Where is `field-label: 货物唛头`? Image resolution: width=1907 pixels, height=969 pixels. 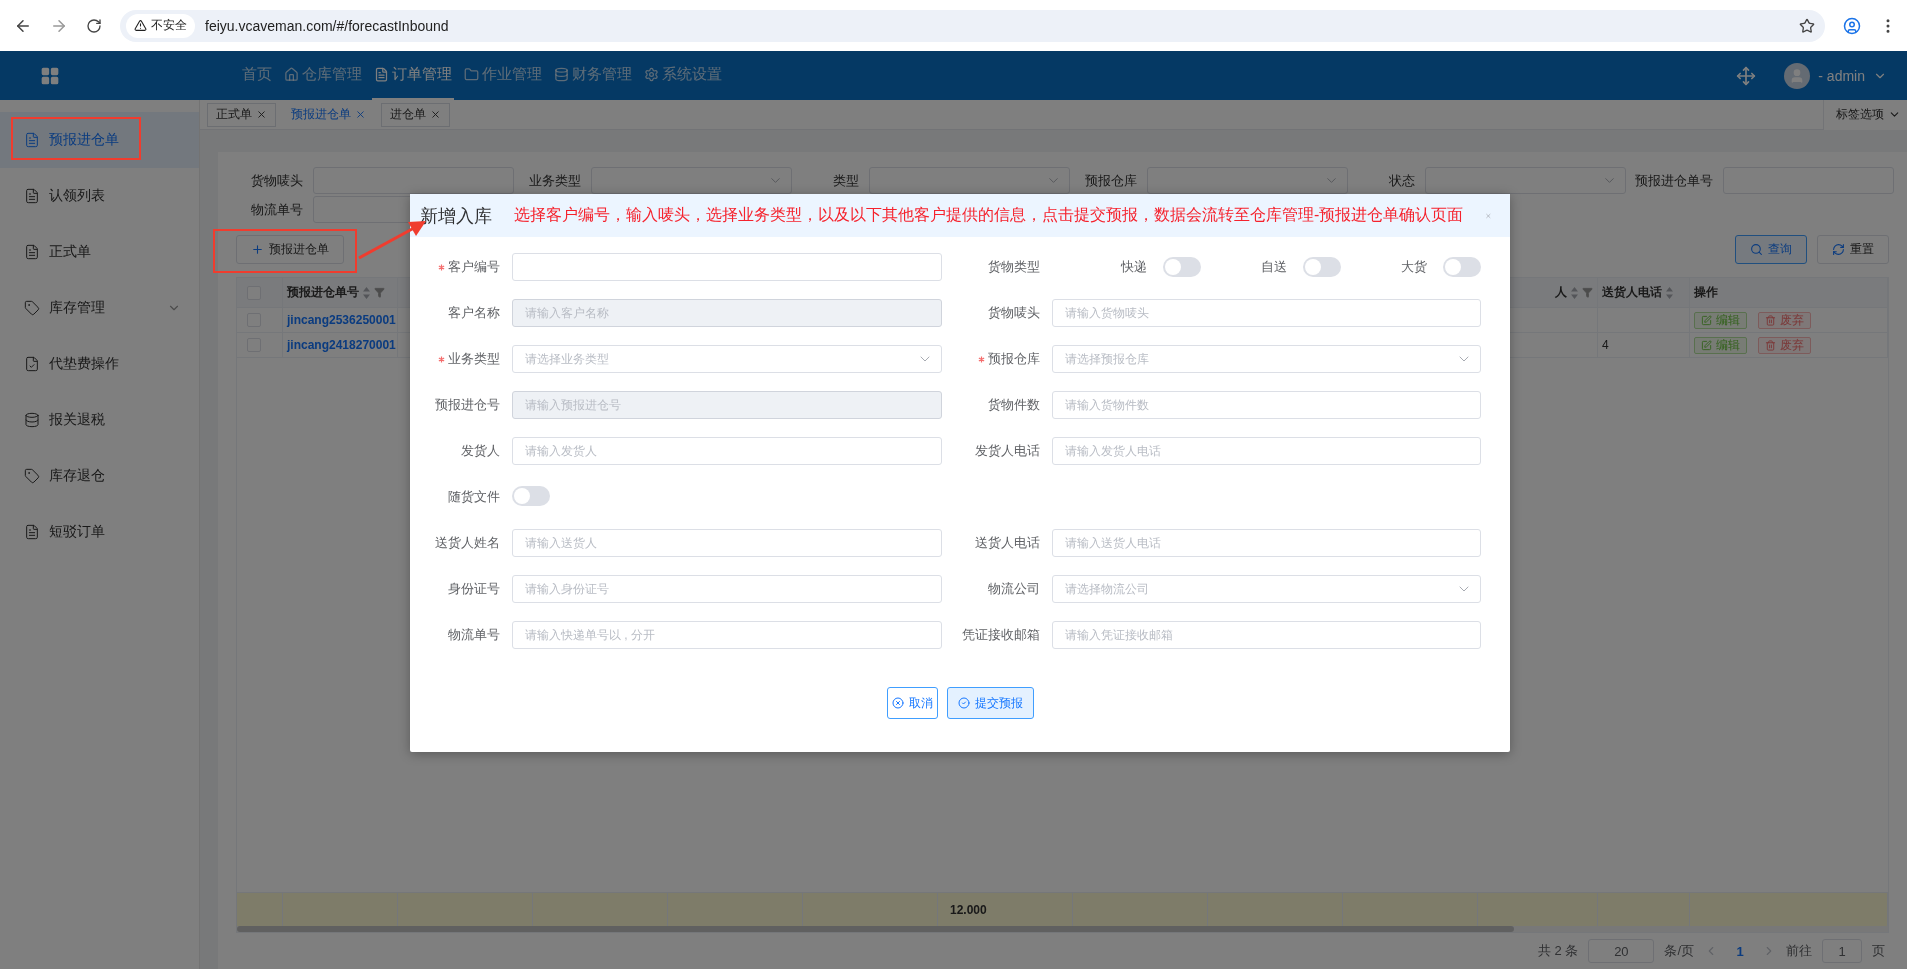
field-label: 货物唛头 is located at coordinates (1014, 313).